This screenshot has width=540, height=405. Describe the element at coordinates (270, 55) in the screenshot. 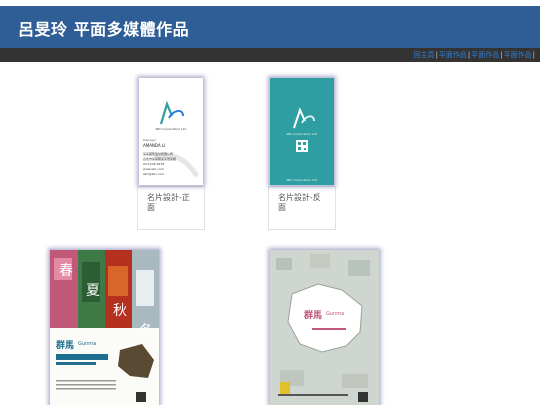

I see `nav-bar: 回主頁|平面作品|平面作品|平面作品|` at that location.